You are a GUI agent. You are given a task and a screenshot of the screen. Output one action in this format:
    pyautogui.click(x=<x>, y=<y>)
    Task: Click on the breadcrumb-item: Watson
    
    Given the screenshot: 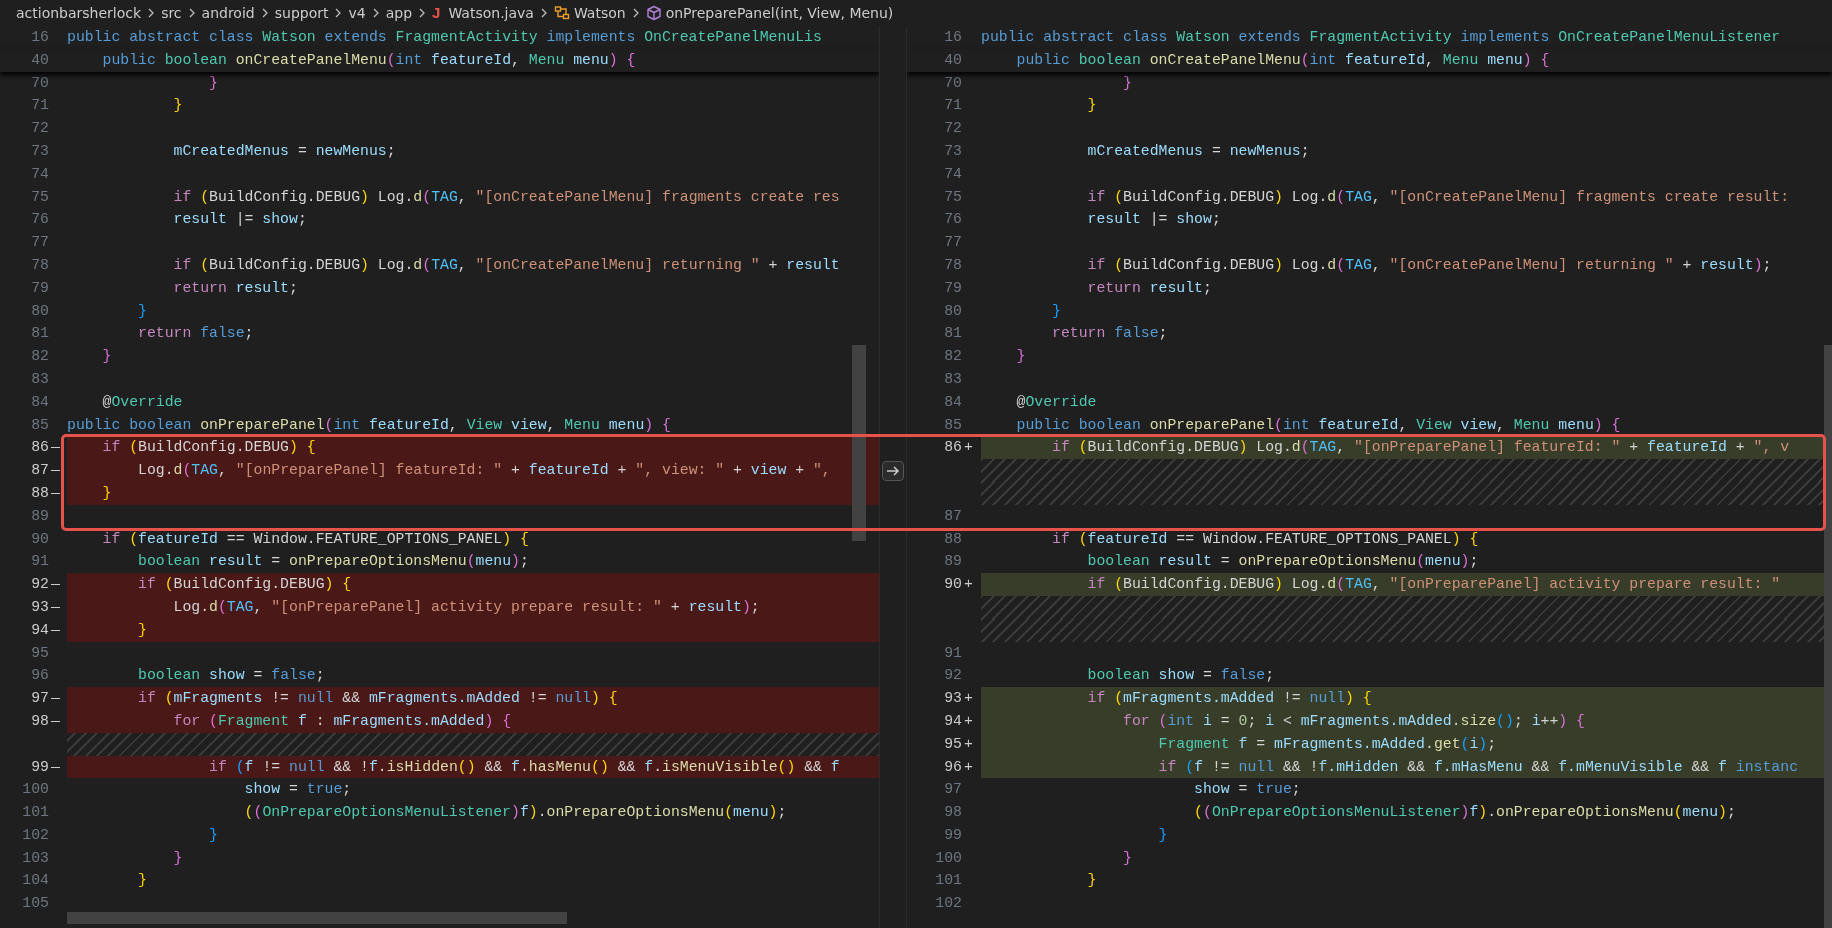 What is the action you would take?
    pyautogui.click(x=599, y=13)
    